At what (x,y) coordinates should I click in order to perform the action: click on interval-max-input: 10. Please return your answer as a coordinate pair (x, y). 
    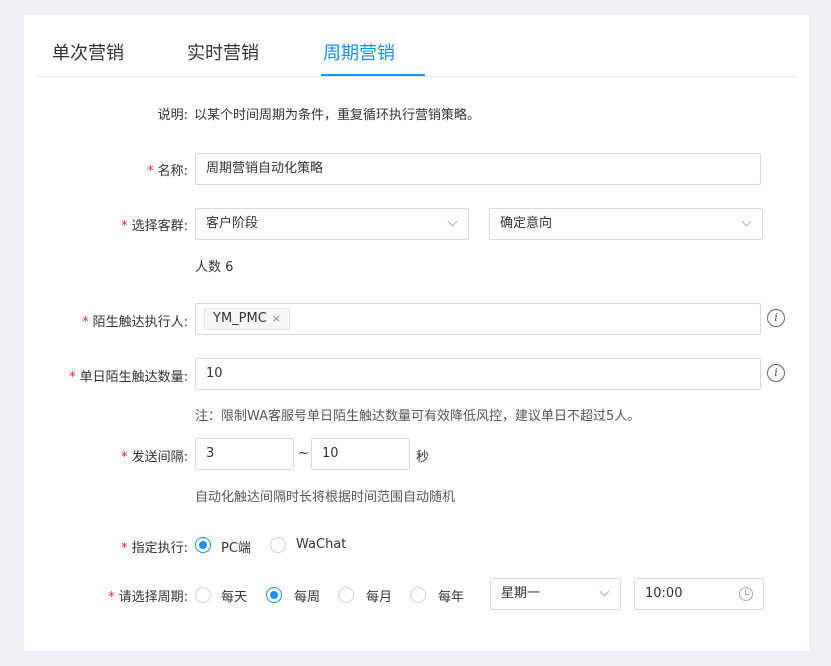
    Looking at the image, I should click on (360, 454).